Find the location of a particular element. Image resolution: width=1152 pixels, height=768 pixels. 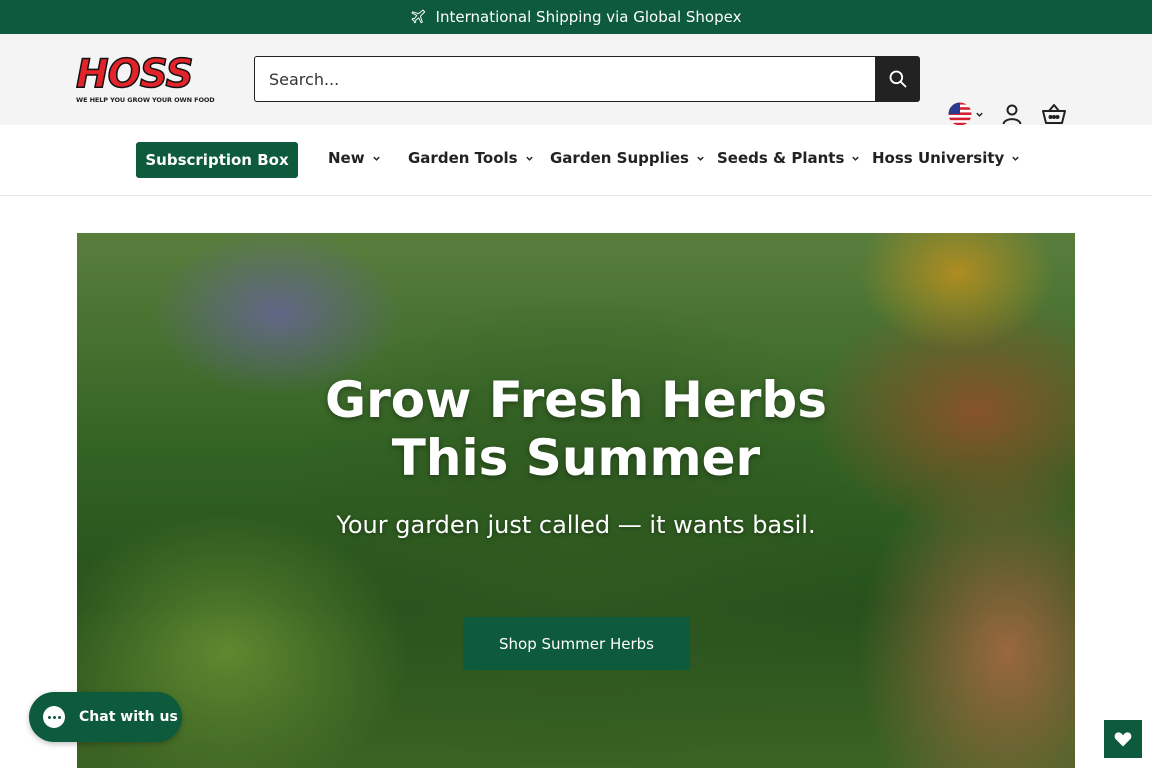

nav-item-hoss-university: Hoss University is located at coordinates (946, 158).